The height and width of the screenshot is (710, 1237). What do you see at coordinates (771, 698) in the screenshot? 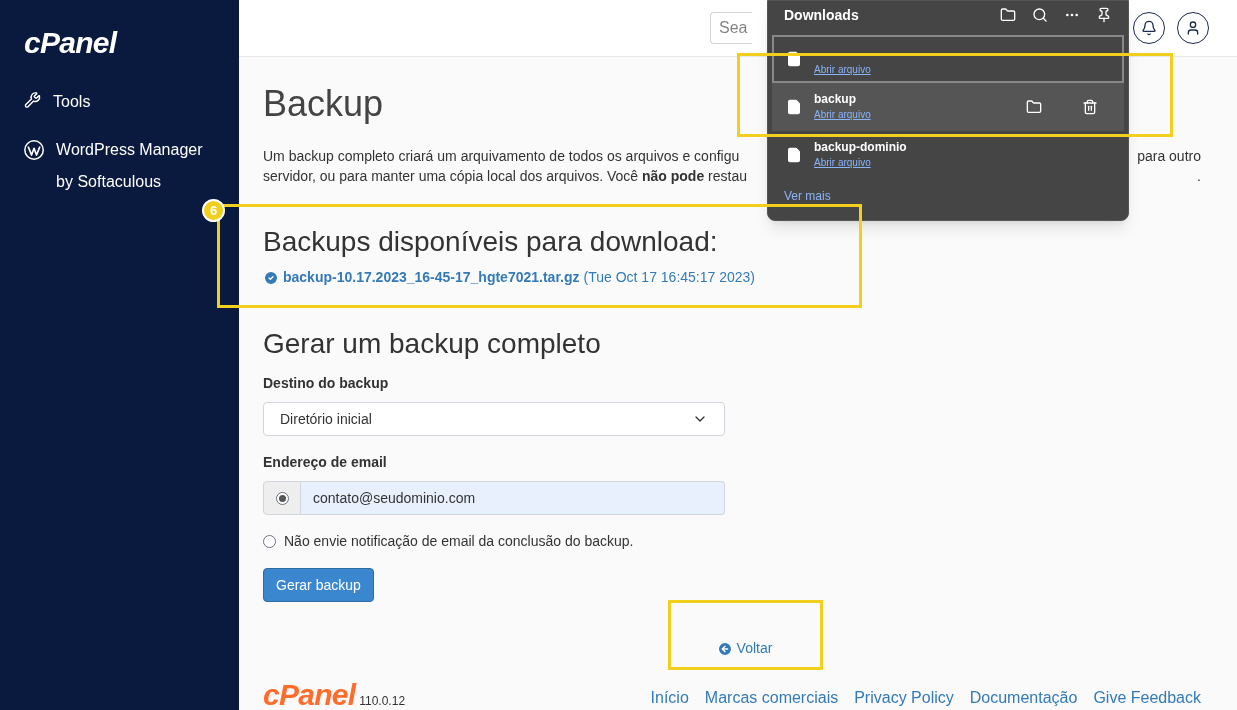
I see `footer-link: Marcas comerciais` at bounding box center [771, 698].